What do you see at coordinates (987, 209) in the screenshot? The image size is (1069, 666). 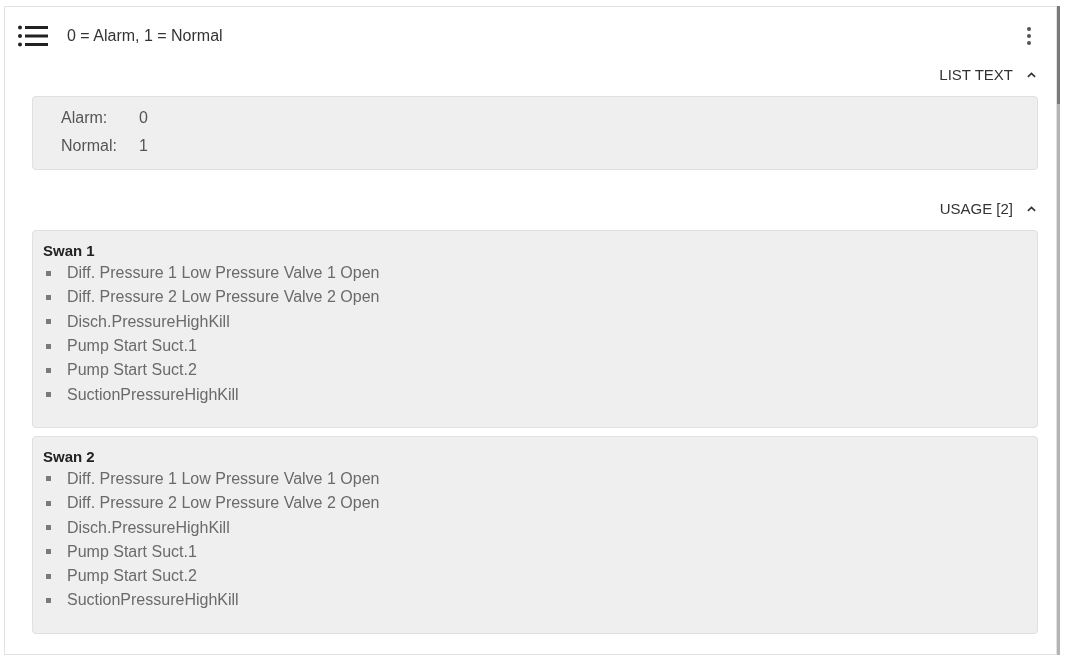 I see `section-toggle: USAGE [2]` at bounding box center [987, 209].